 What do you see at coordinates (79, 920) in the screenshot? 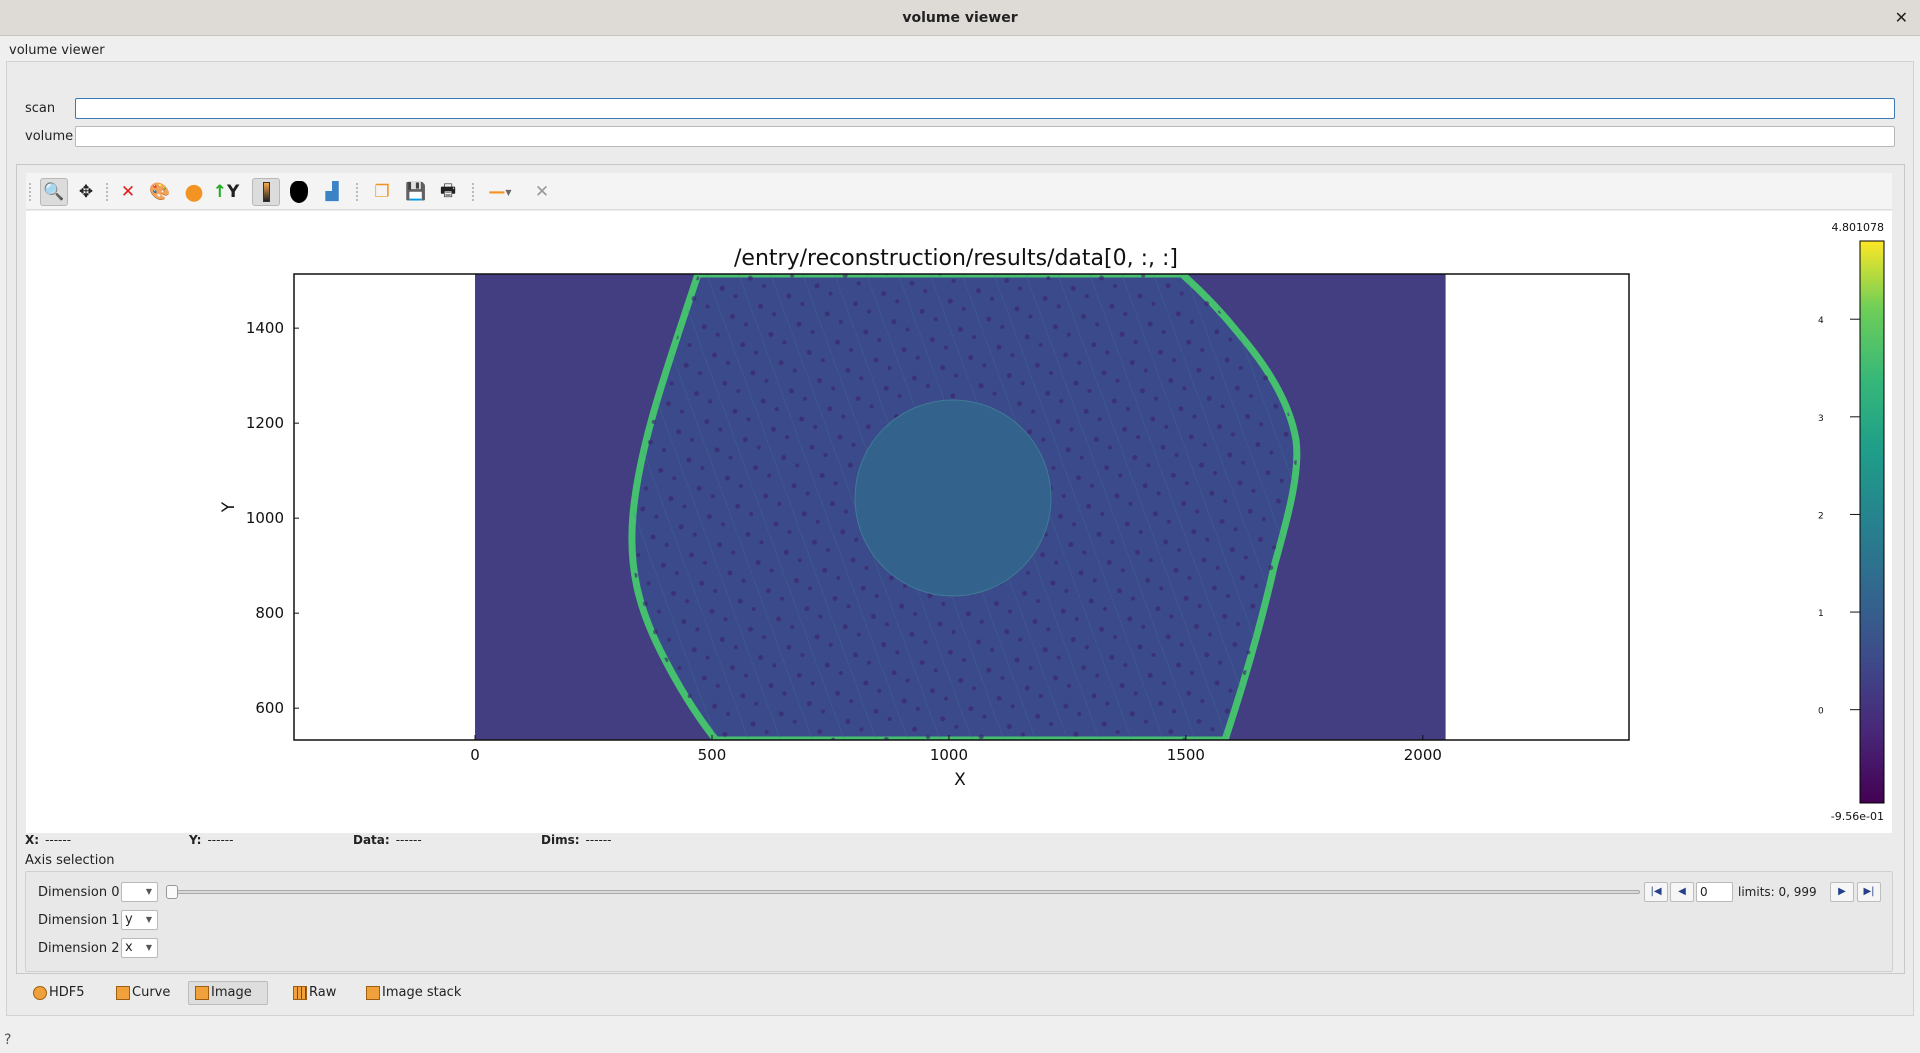
I see `dimension-1-label: Dimension 1` at bounding box center [79, 920].